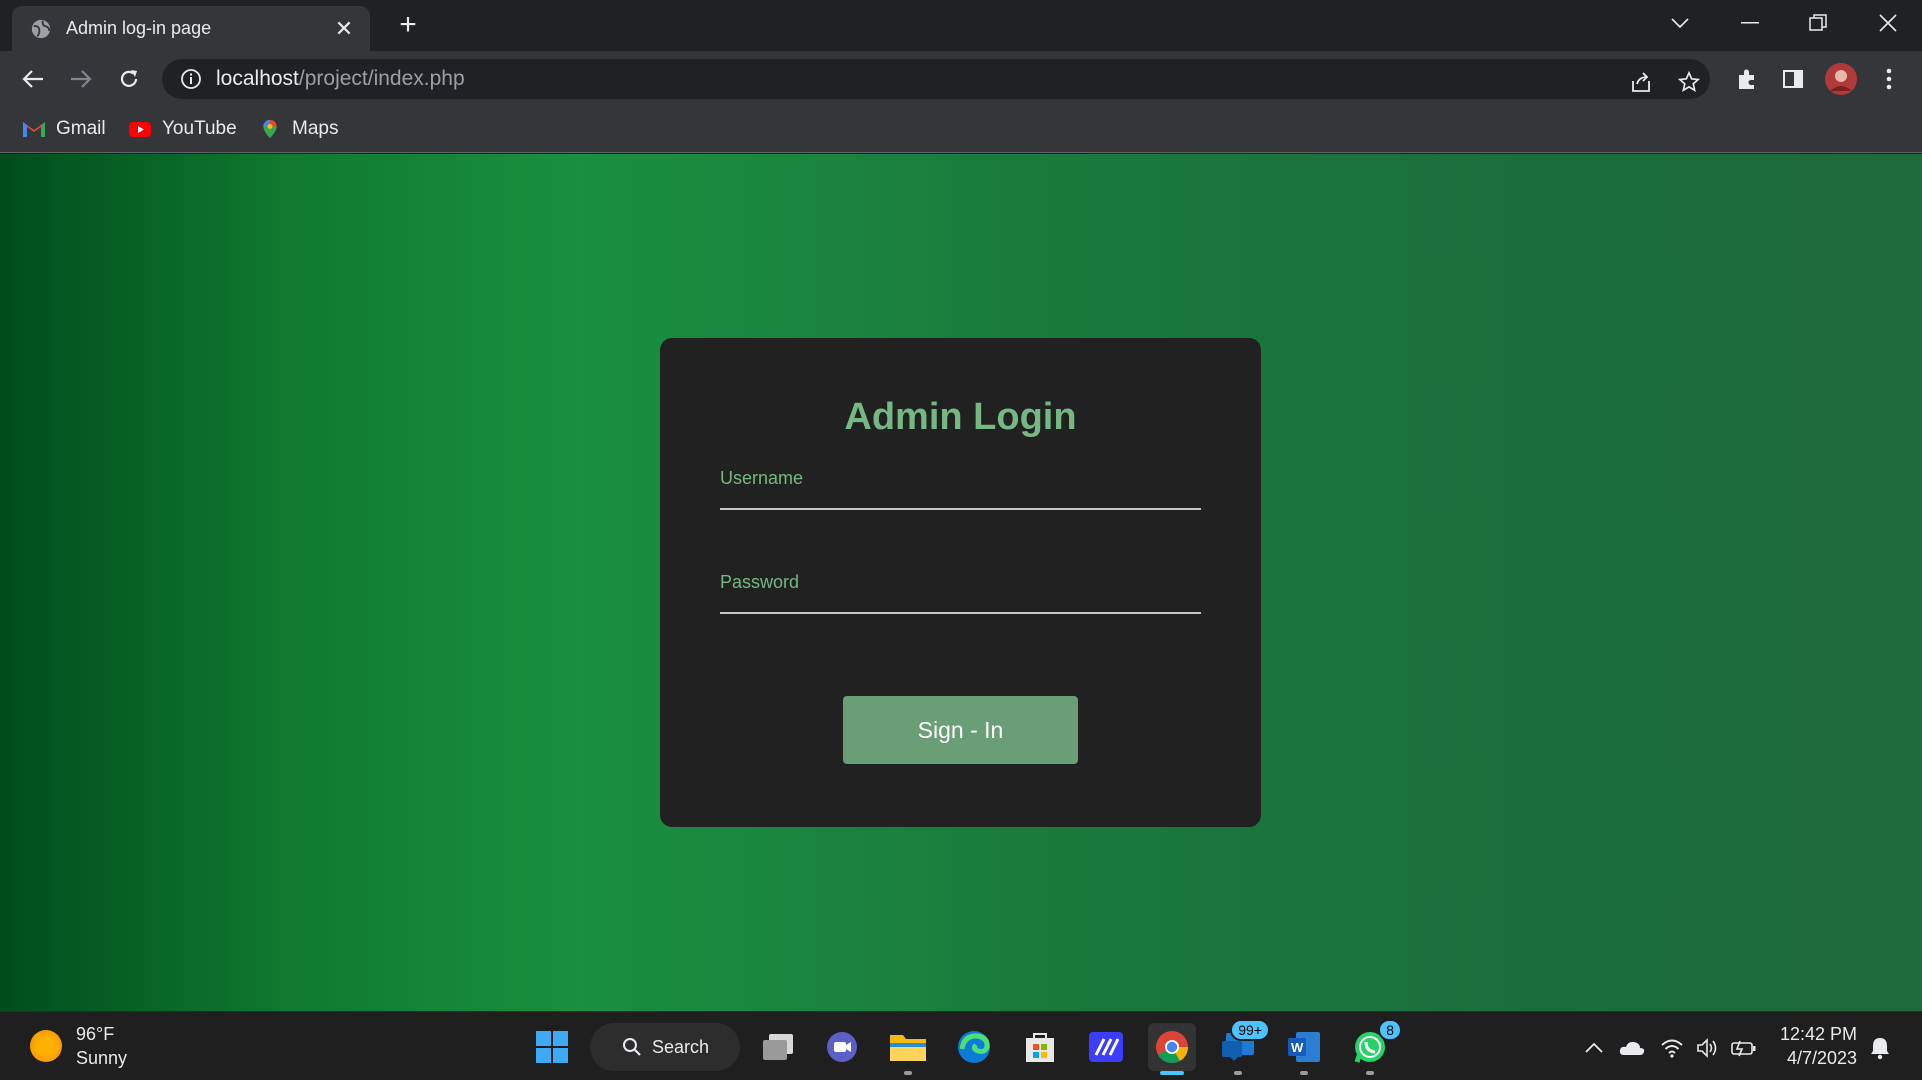 The height and width of the screenshot is (1080, 1922). What do you see at coordinates (1106, 1047) in the screenshot?
I see `app-slash-icon` at bounding box center [1106, 1047].